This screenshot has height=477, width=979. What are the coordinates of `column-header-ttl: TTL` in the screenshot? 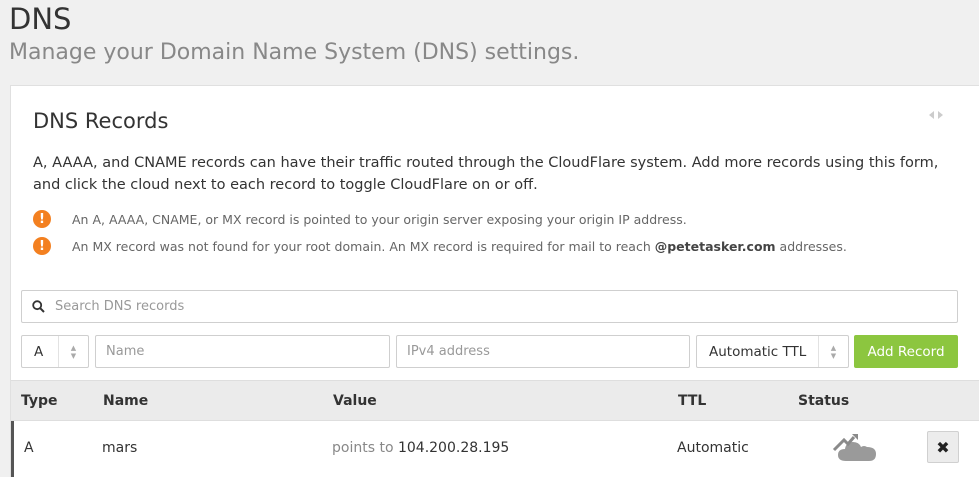 It's located at (692, 401).